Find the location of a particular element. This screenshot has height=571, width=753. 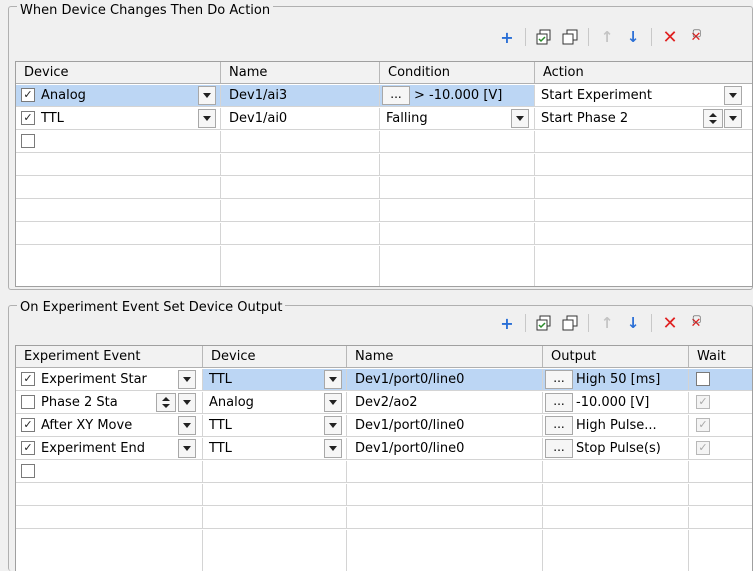

event-cell is located at coordinates (109, 471).